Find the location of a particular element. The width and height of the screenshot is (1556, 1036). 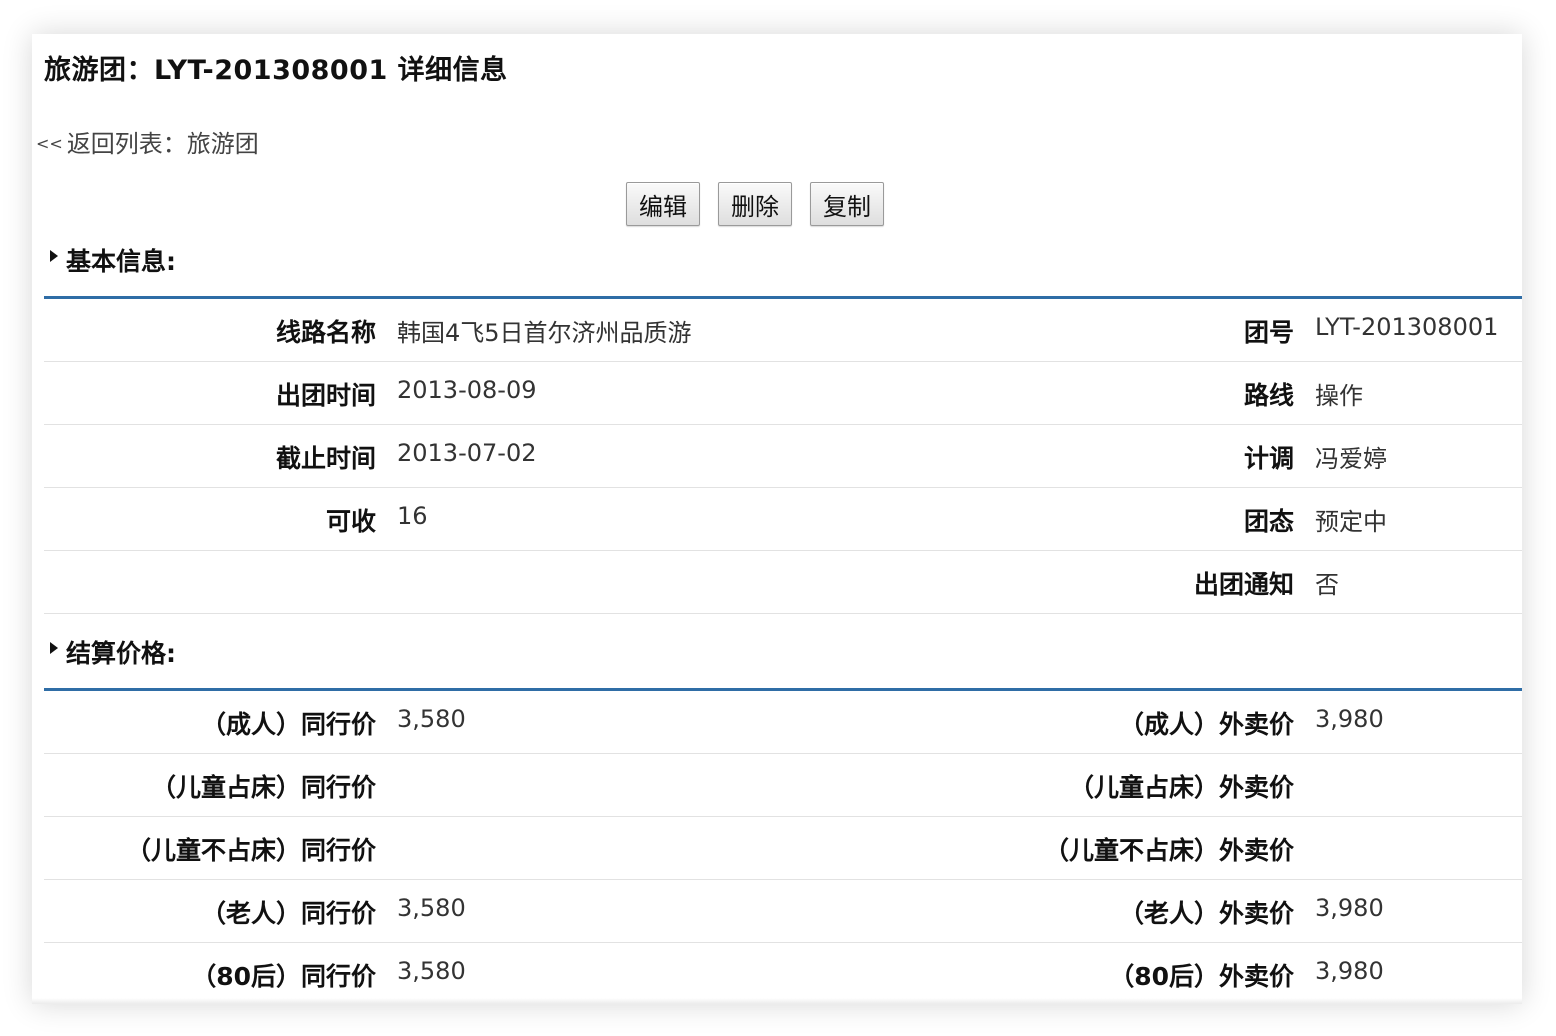

field-label: 团态 is located at coordinates (1268, 521).